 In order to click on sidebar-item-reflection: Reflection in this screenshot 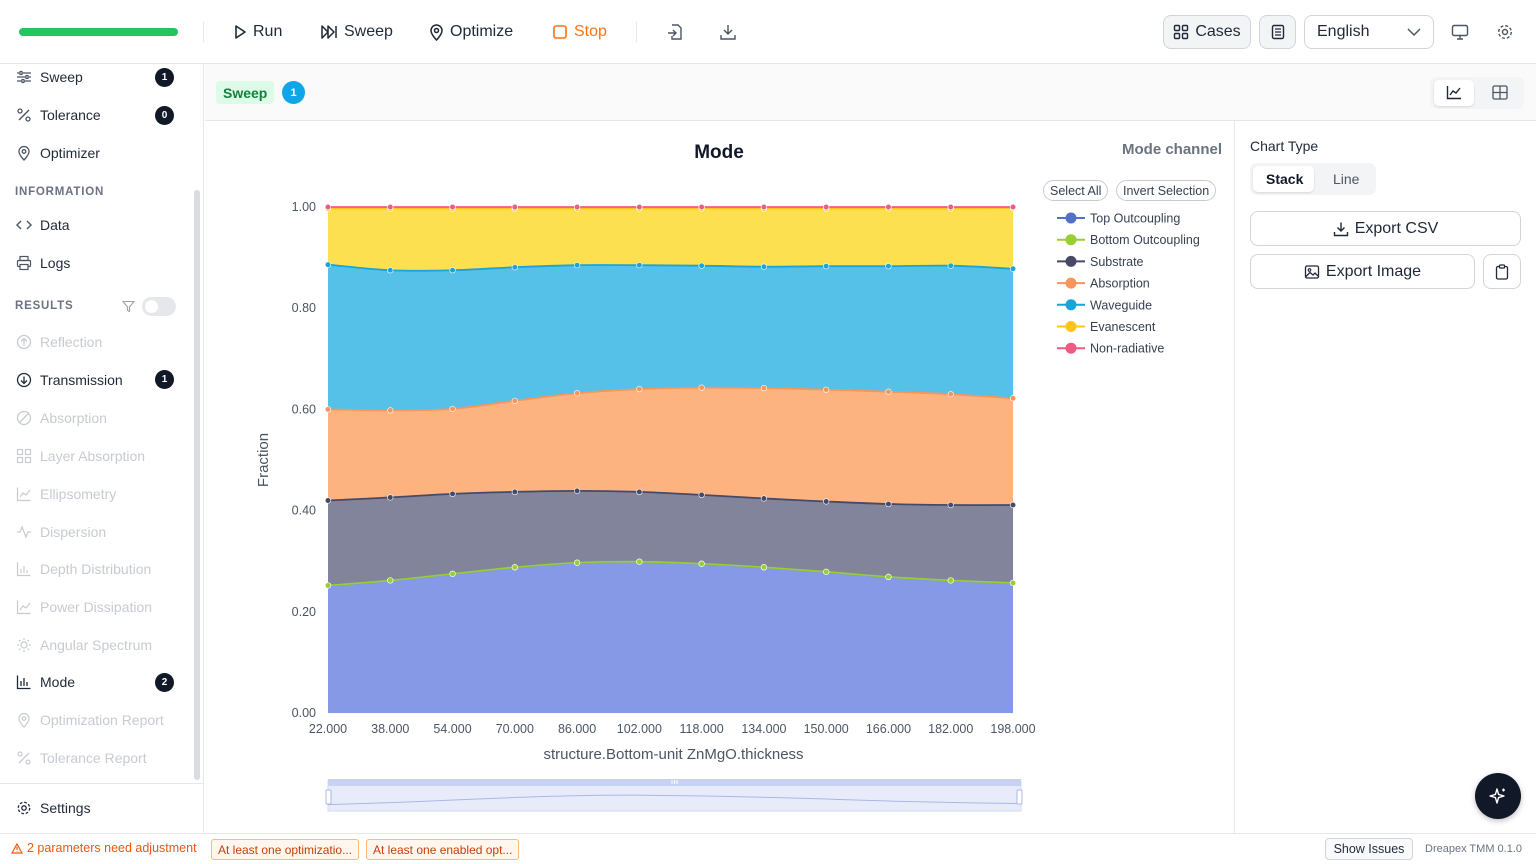, I will do `click(59, 342)`.